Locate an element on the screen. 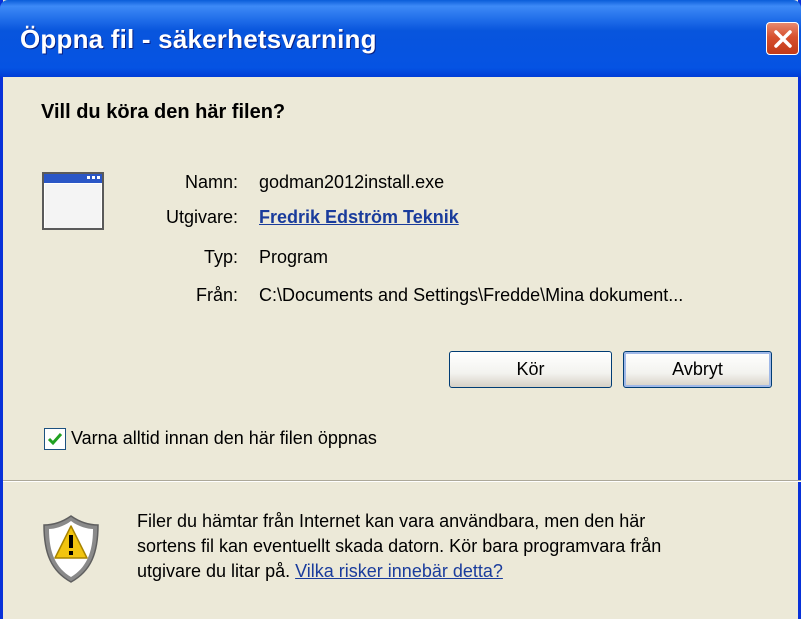 Image resolution: width=801 pixels, height=619 pixels. always-warn-label: Varna alltid innan den här filen öppnas is located at coordinates (224, 438).